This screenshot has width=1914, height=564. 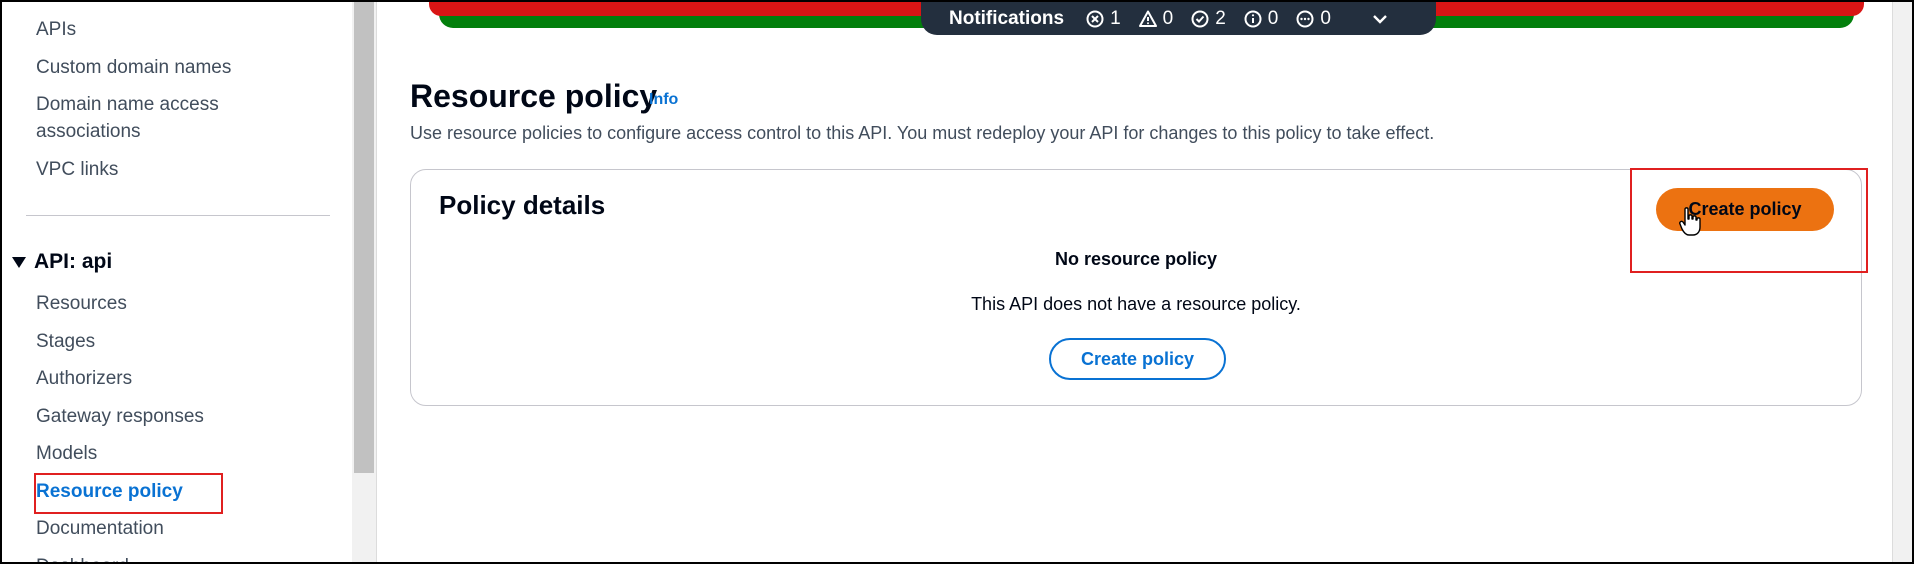 I want to click on sidebar-item-vpc-links: VPC links, so click(x=77, y=169).